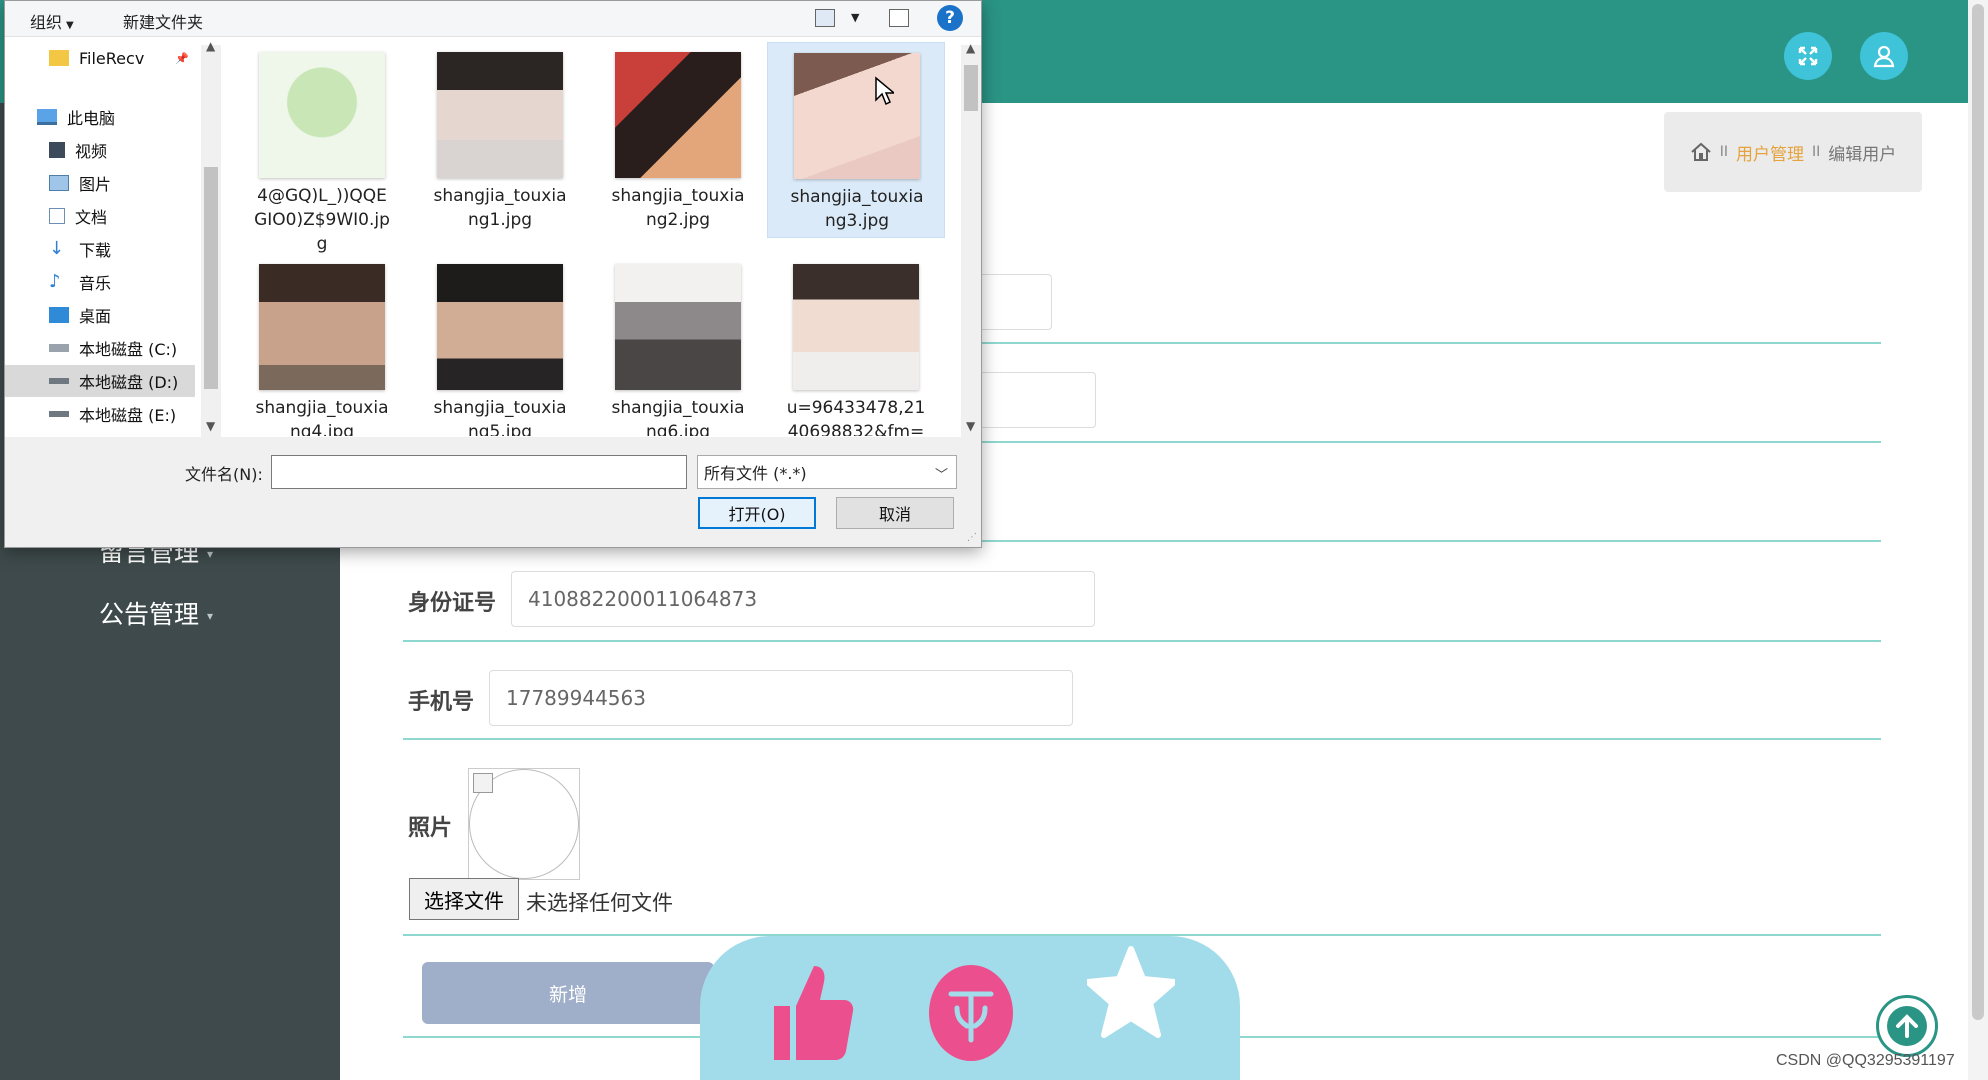 This screenshot has width=1988, height=1080. I want to click on nav-item-label: 音乐, so click(95, 283).